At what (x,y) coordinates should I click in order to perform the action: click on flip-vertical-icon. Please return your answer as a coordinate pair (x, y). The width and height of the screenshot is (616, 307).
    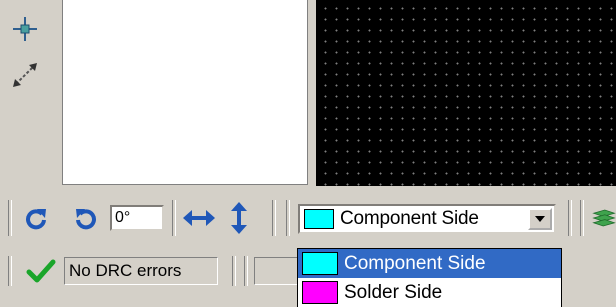
    Looking at the image, I should click on (239, 218).